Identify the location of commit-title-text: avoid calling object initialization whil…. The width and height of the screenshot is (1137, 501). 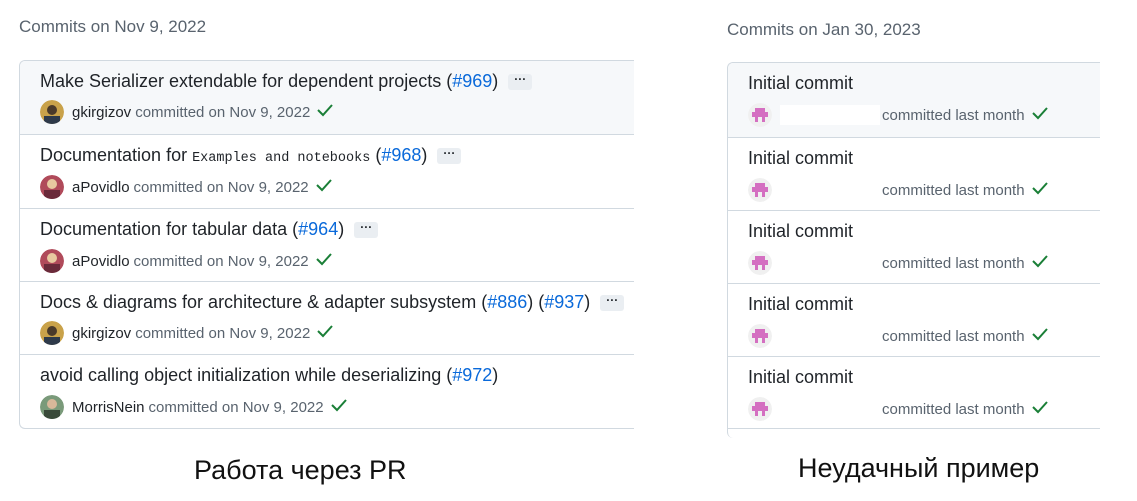
(243, 375).